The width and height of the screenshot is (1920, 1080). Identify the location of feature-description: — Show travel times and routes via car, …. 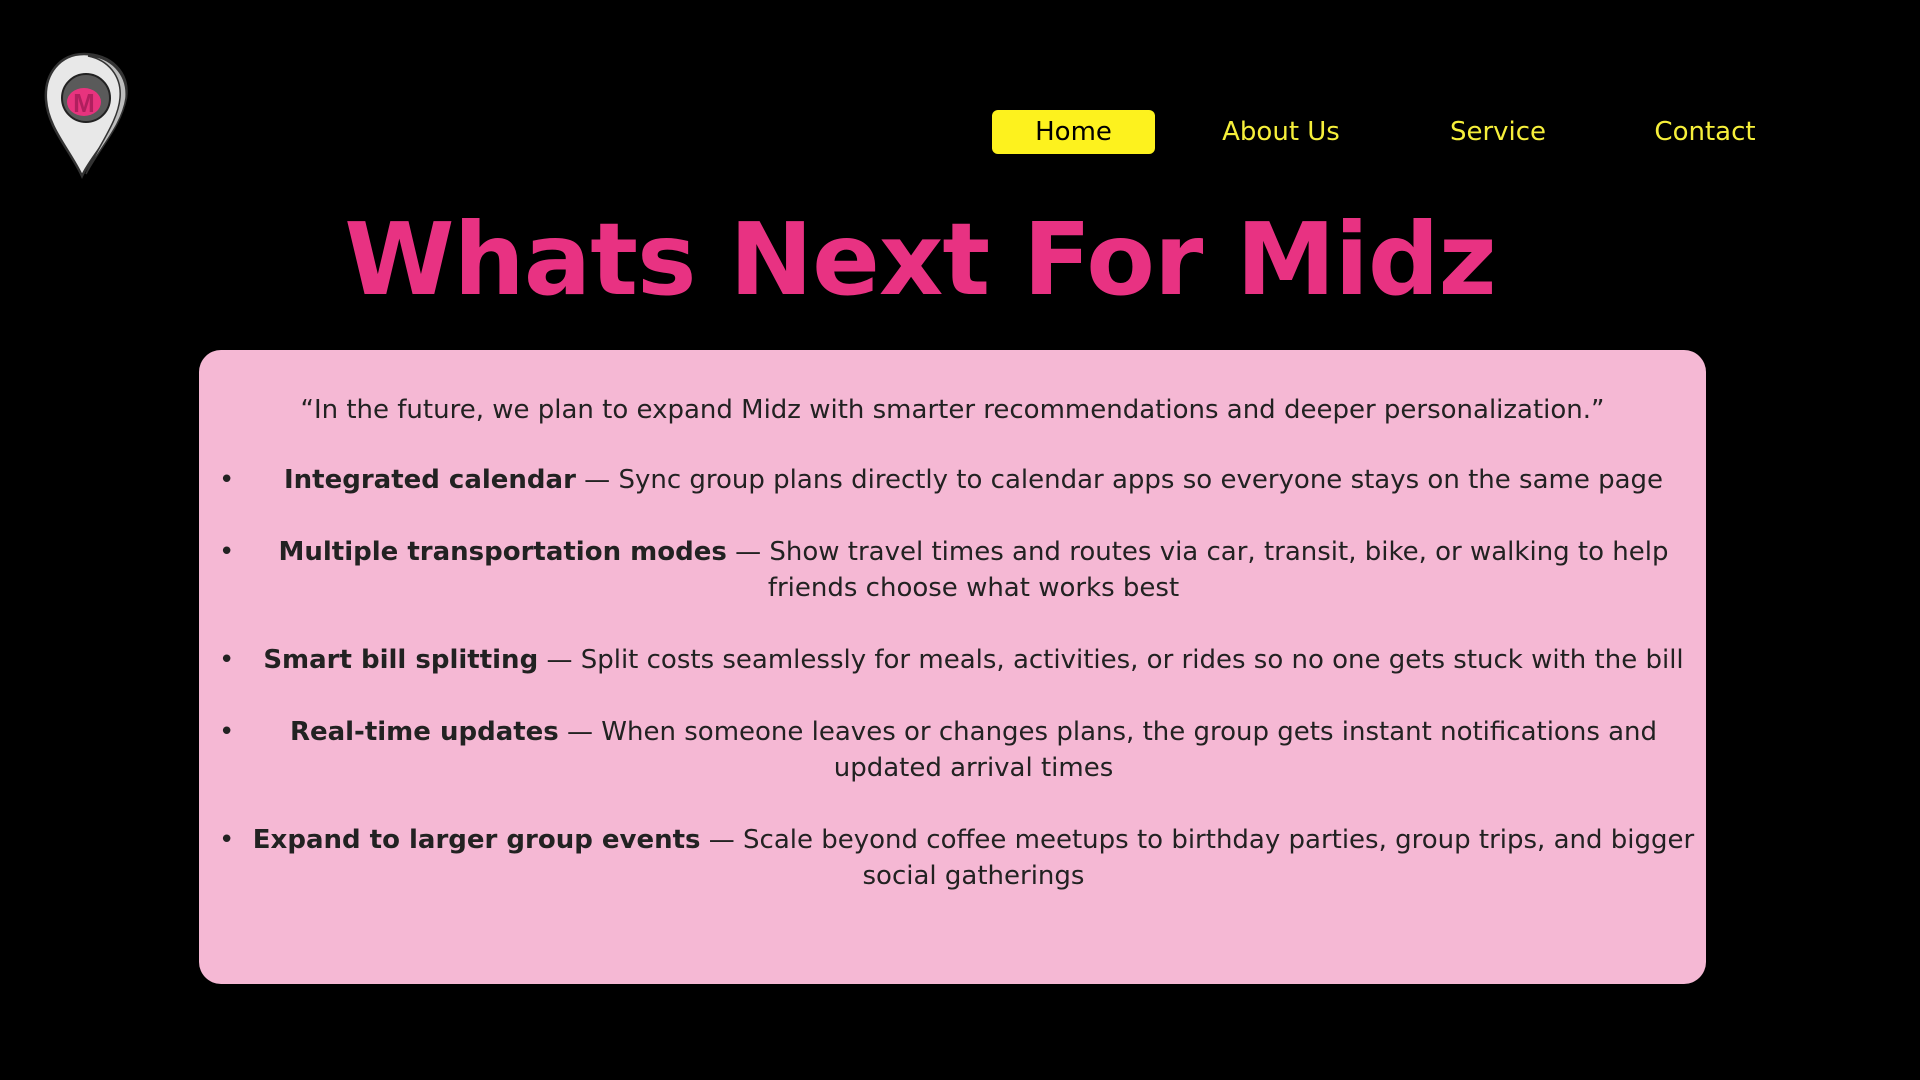
(1197, 570).